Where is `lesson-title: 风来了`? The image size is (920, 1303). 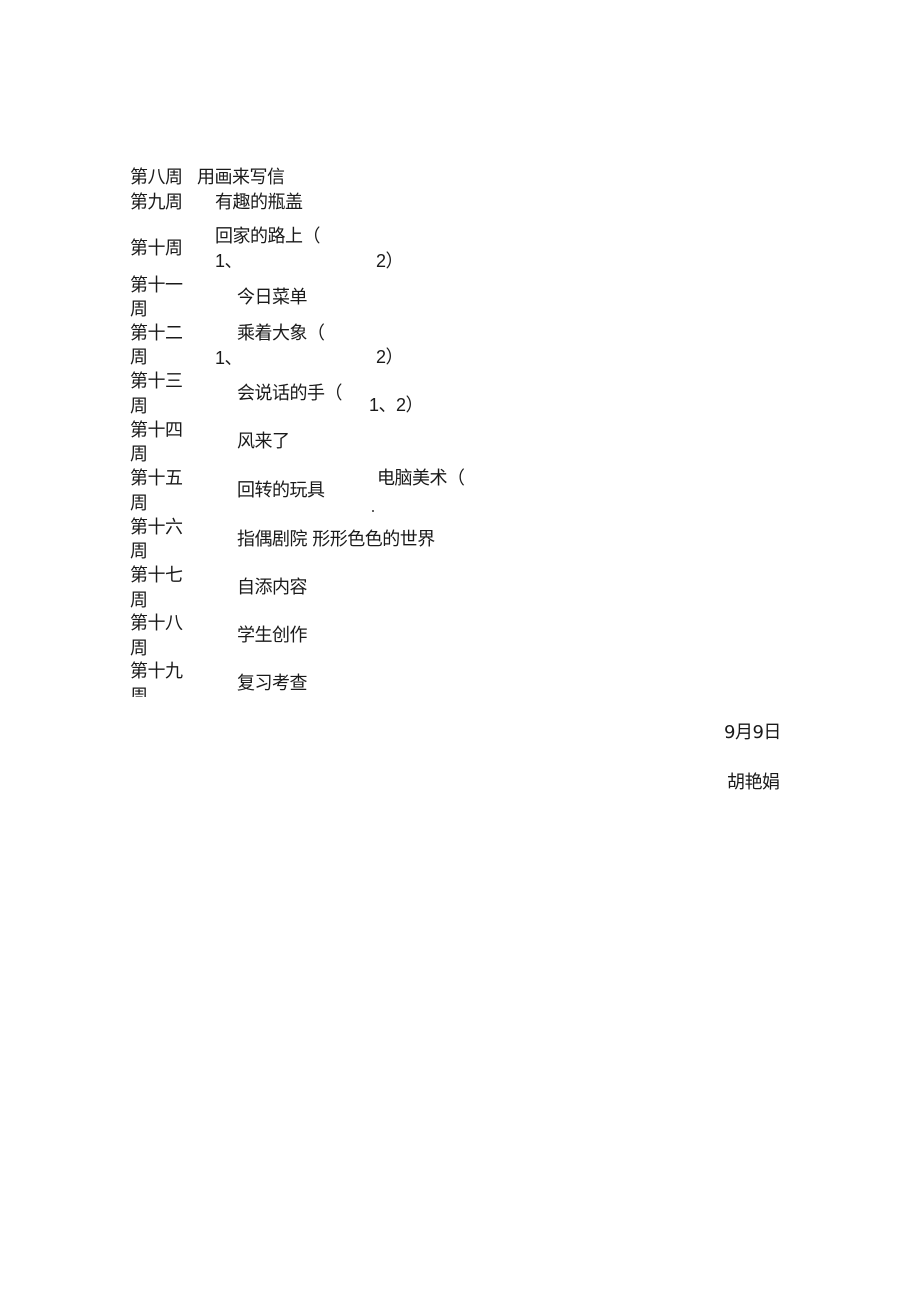 lesson-title: 风来了 is located at coordinates (263, 441).